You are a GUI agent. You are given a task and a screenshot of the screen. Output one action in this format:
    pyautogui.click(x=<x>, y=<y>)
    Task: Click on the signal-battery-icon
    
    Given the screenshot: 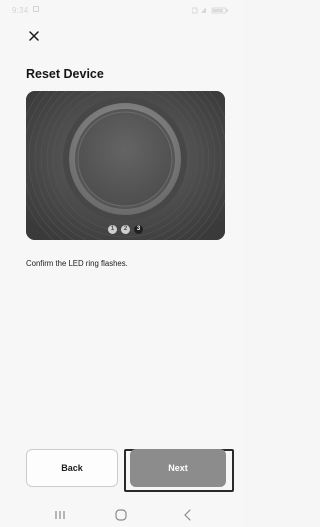 What is the action you would take?
    pyautogui.click(x=209, y=10)
    